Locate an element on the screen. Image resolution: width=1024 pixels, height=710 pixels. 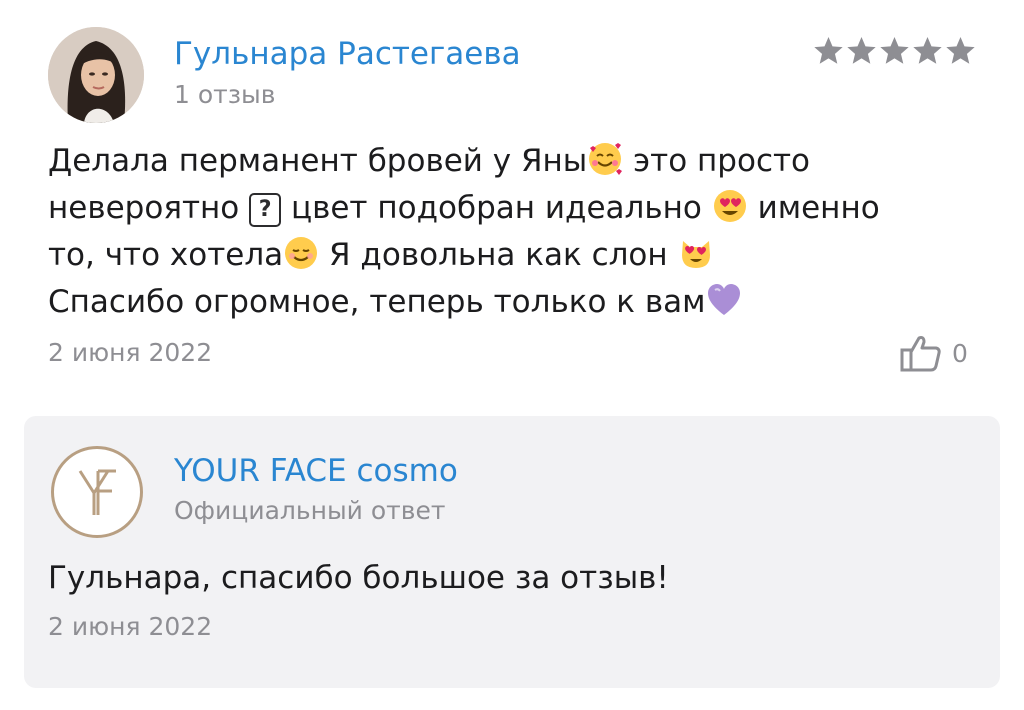
review-text-segment: то, что хотела is located at coordinates (166, 255).